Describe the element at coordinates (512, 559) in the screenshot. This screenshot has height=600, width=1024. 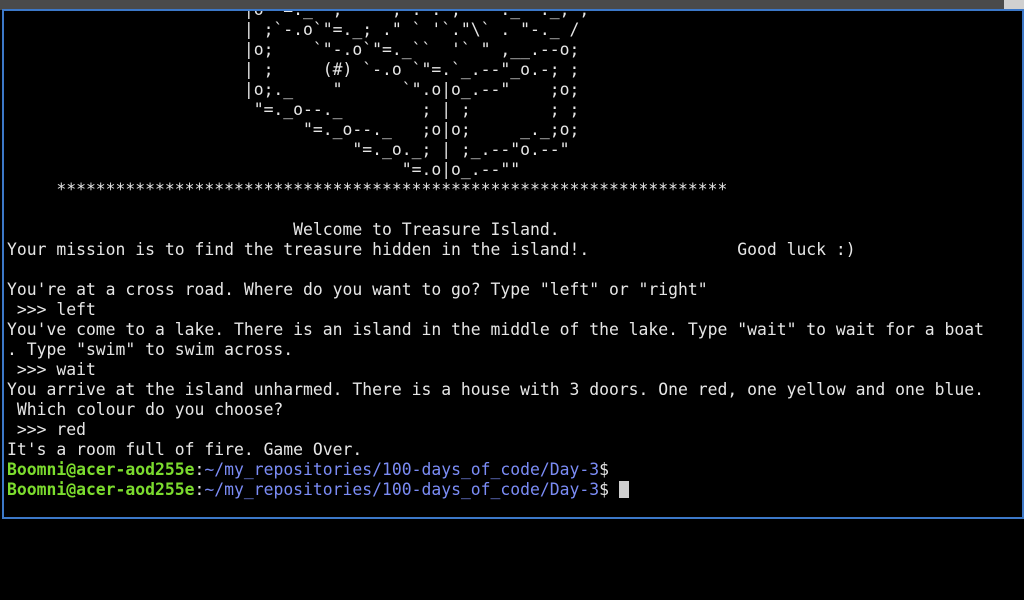
I see `desktop-bottom-area` at that location.